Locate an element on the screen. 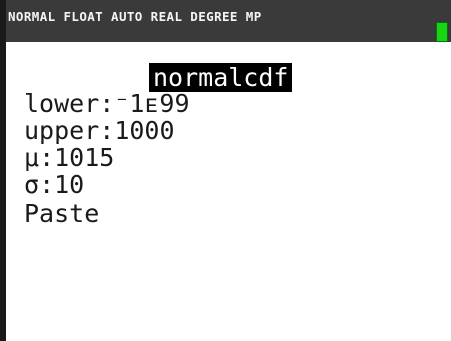 Image resolution: width=451 pixels, height=341 pixels. paste-option: Paste is located at coordinates (61, 213).